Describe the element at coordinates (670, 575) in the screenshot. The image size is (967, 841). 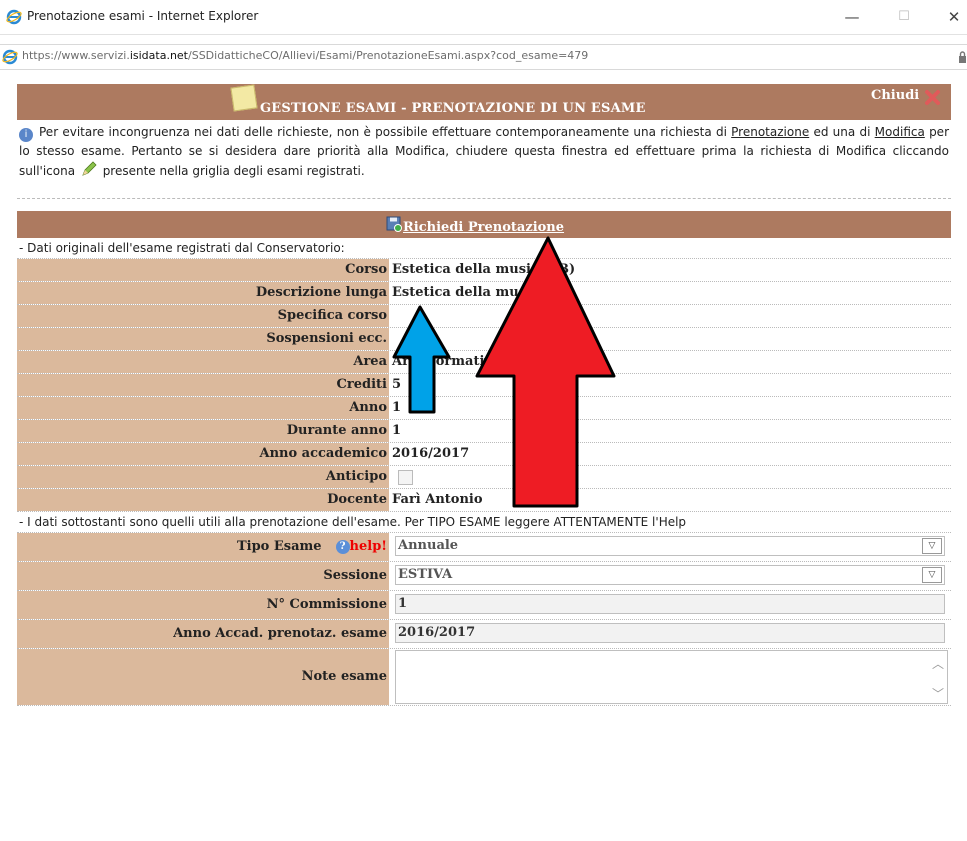
I see `sessione-select: ESTIVA ▽` at that location.